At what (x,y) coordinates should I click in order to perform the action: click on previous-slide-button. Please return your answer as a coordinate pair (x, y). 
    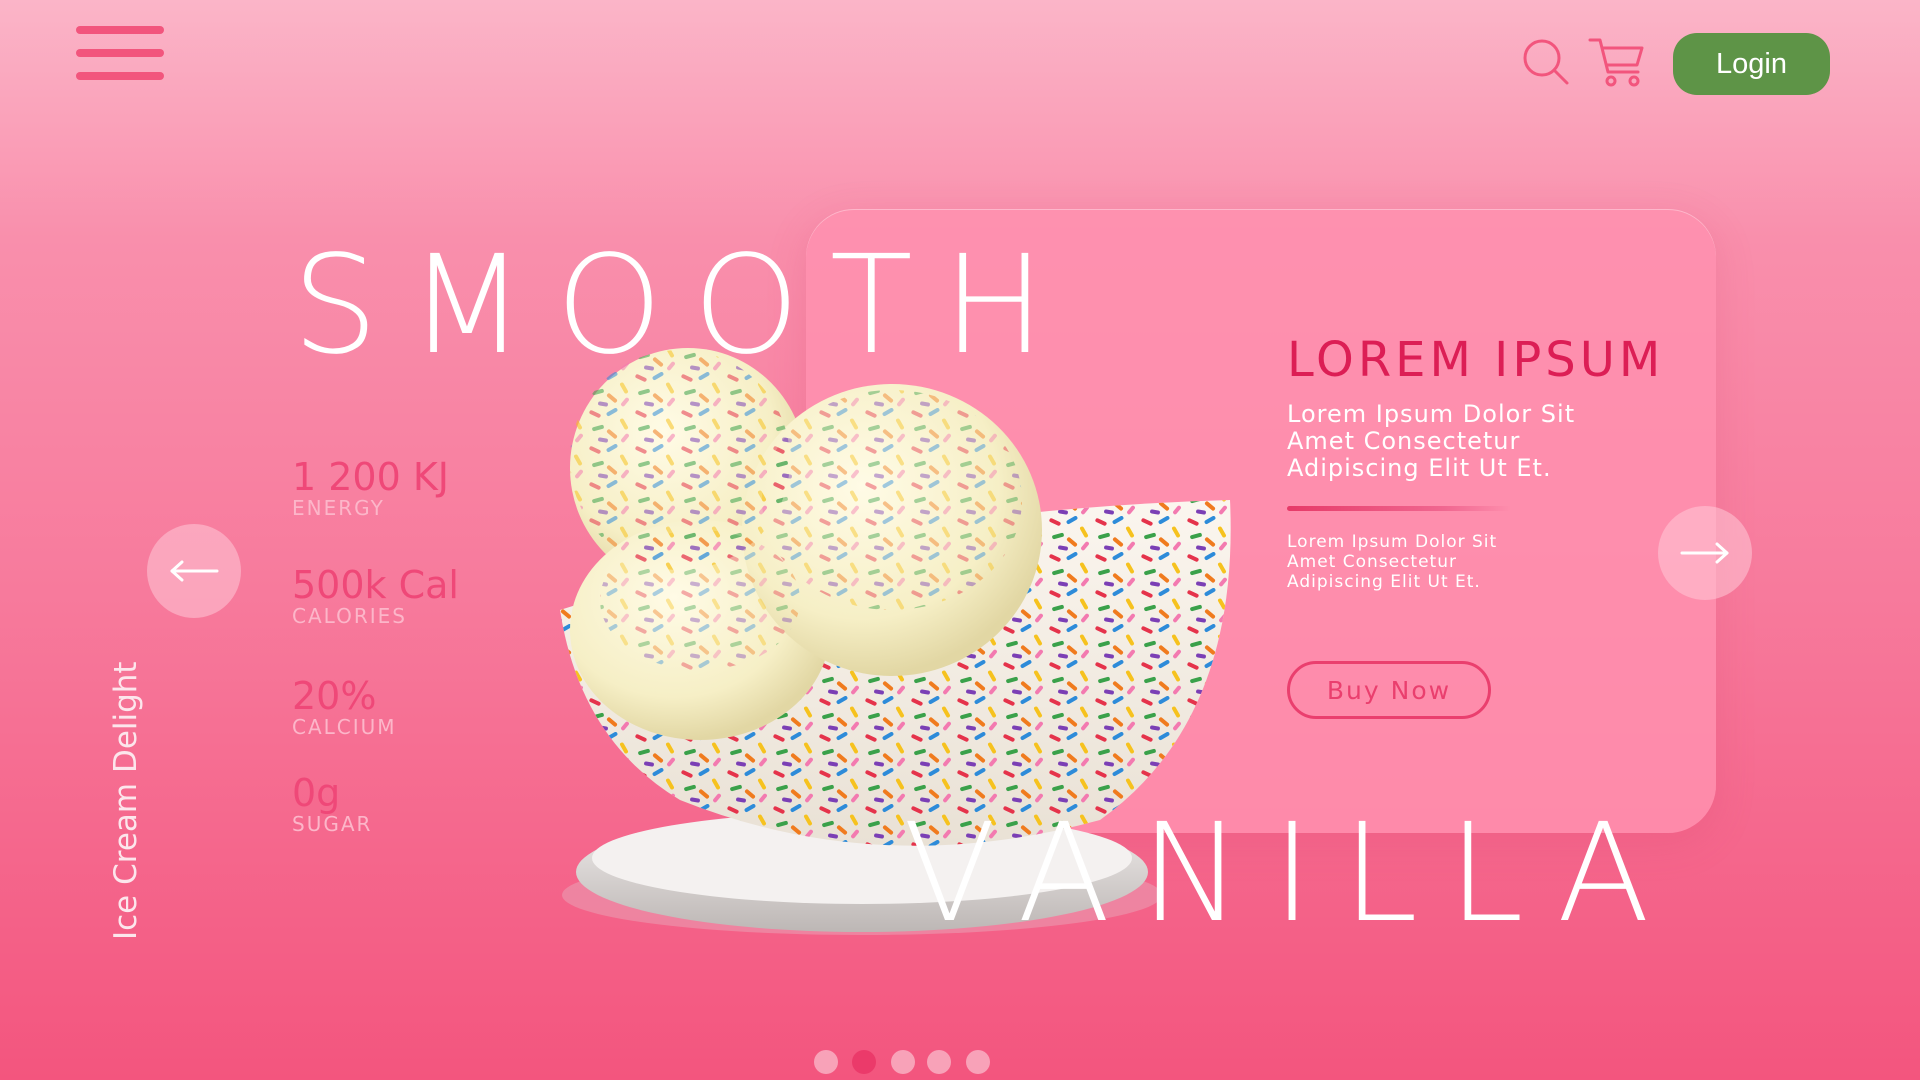
    Looking at the image, I should click on (194, 571).